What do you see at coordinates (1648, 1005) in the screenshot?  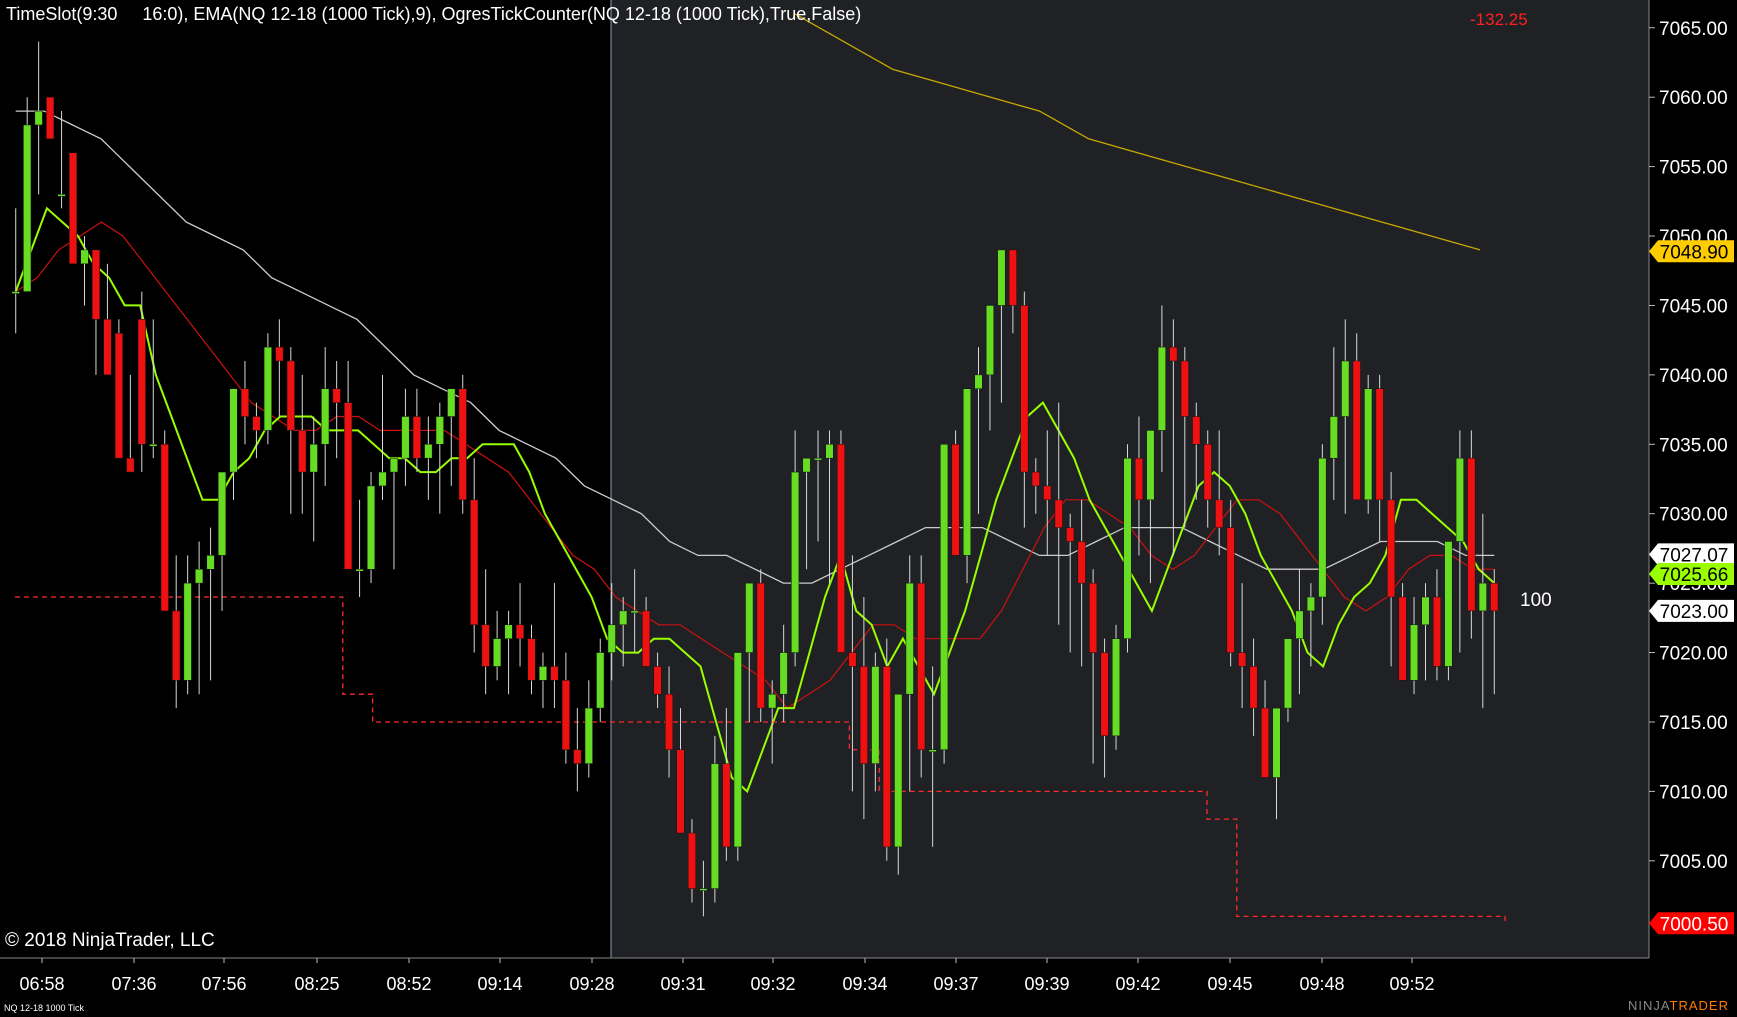 I see `brand-ninja: NINJA` at bounding box center [1648, 1005].